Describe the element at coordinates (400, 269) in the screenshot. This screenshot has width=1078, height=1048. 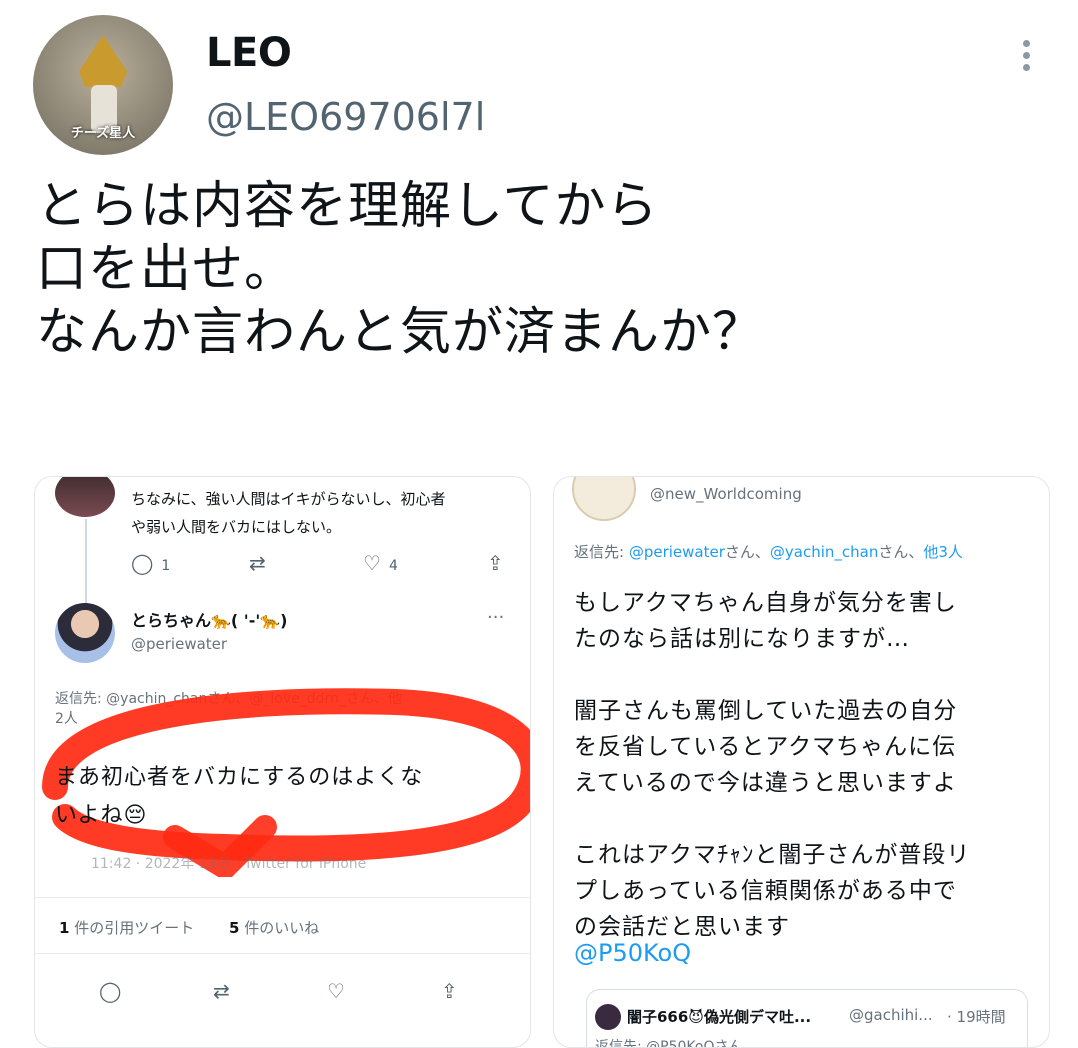
I see `tweet-text: とらは内容を理解してから 口を出せ。 なんか言わんと気が済まんか？` at that location.